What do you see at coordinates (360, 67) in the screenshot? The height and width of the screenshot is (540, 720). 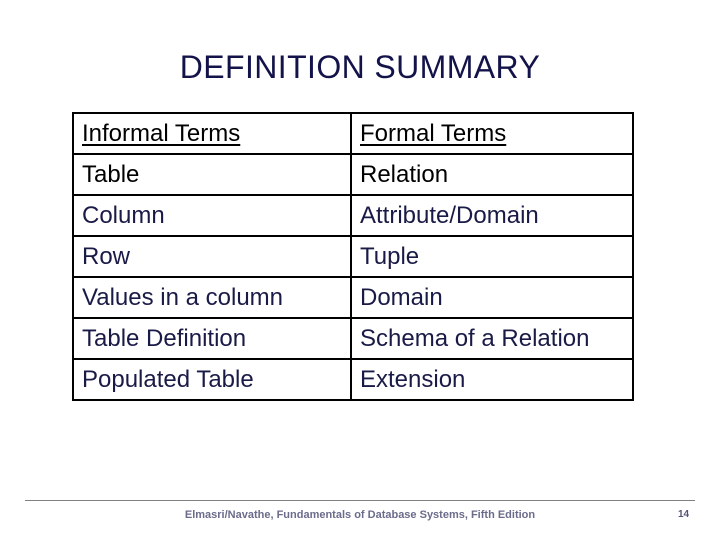 I see `page-title: DEFINITION SUMMARY` at bounding box center [360, 67].